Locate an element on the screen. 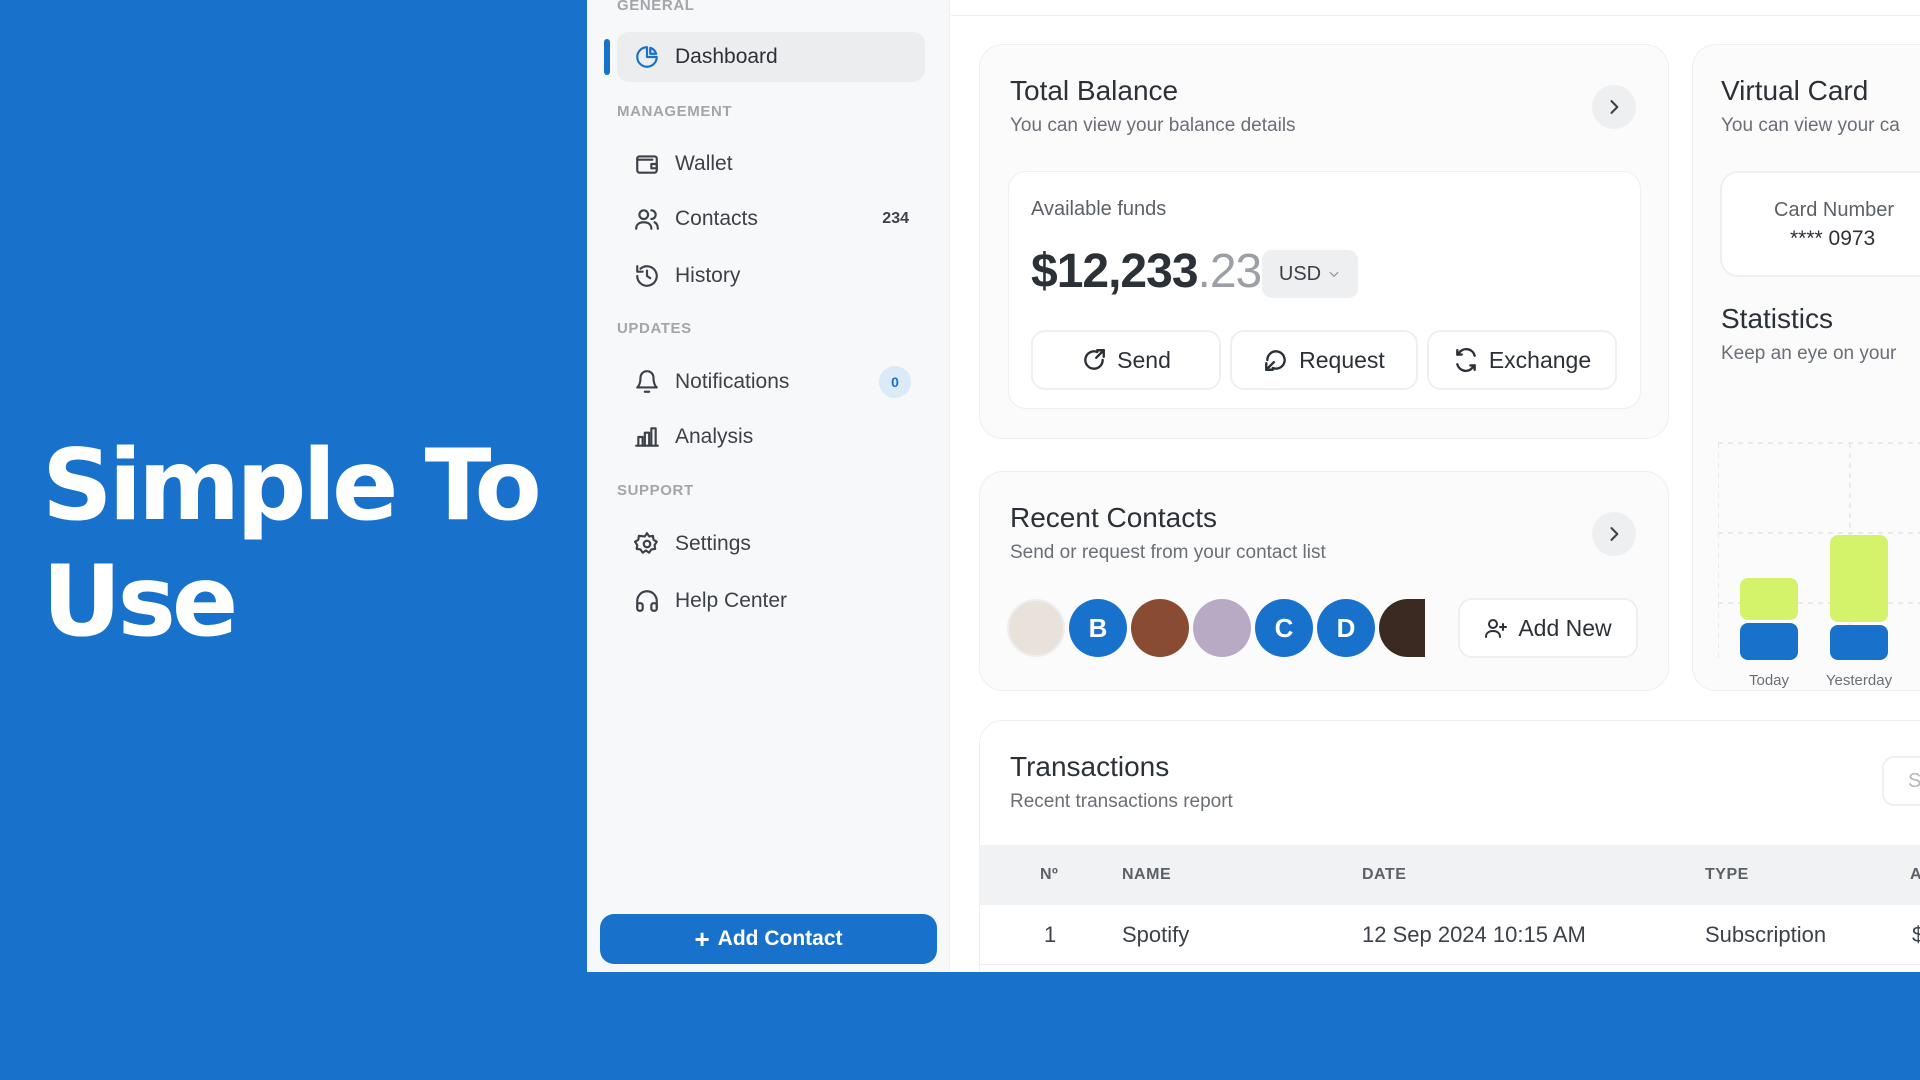 Image resolution: width=1920 pixels, height=1080 pixels. wallet-icon is located at coordinates (647, 164).